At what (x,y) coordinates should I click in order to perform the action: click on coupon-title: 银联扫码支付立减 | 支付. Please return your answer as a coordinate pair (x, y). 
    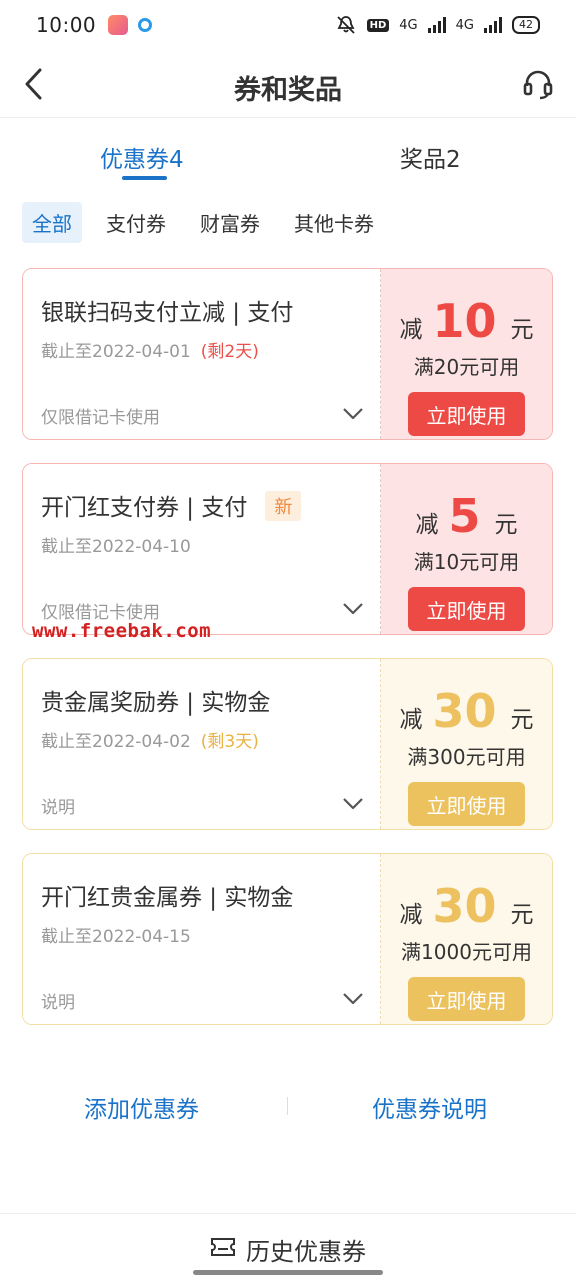
    Looking at the image, I should click on (167, 313).